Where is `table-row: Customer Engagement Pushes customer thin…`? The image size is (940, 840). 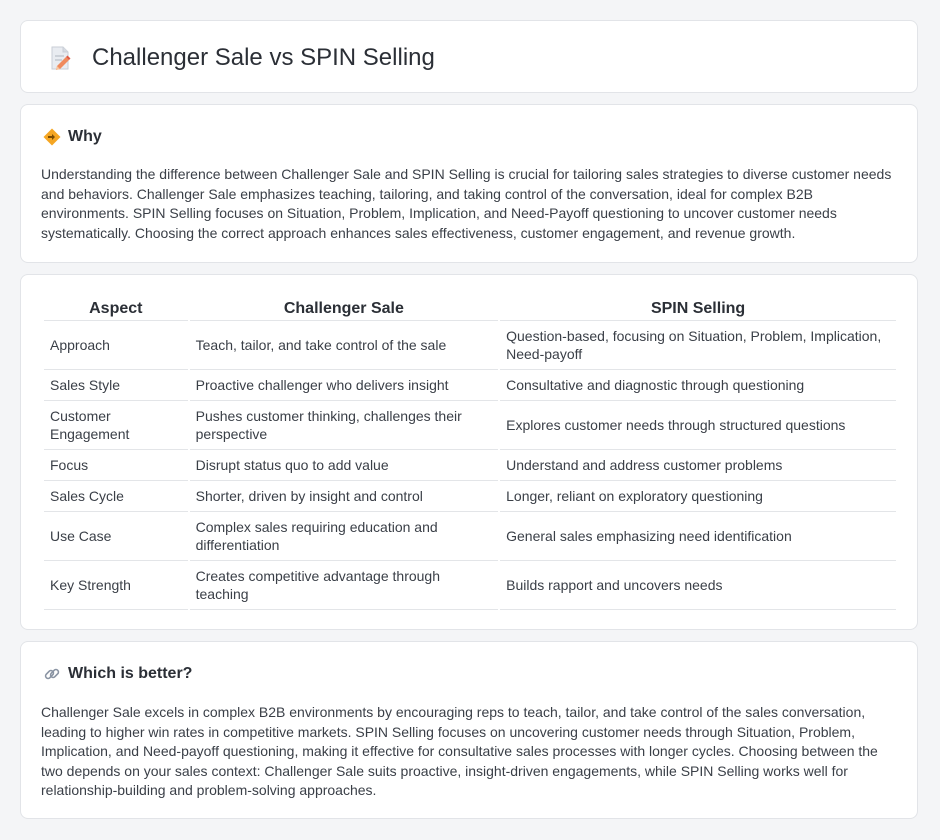 table-row: Customer Engagement Pushes customer thin… is located at coordinates (470, 425).